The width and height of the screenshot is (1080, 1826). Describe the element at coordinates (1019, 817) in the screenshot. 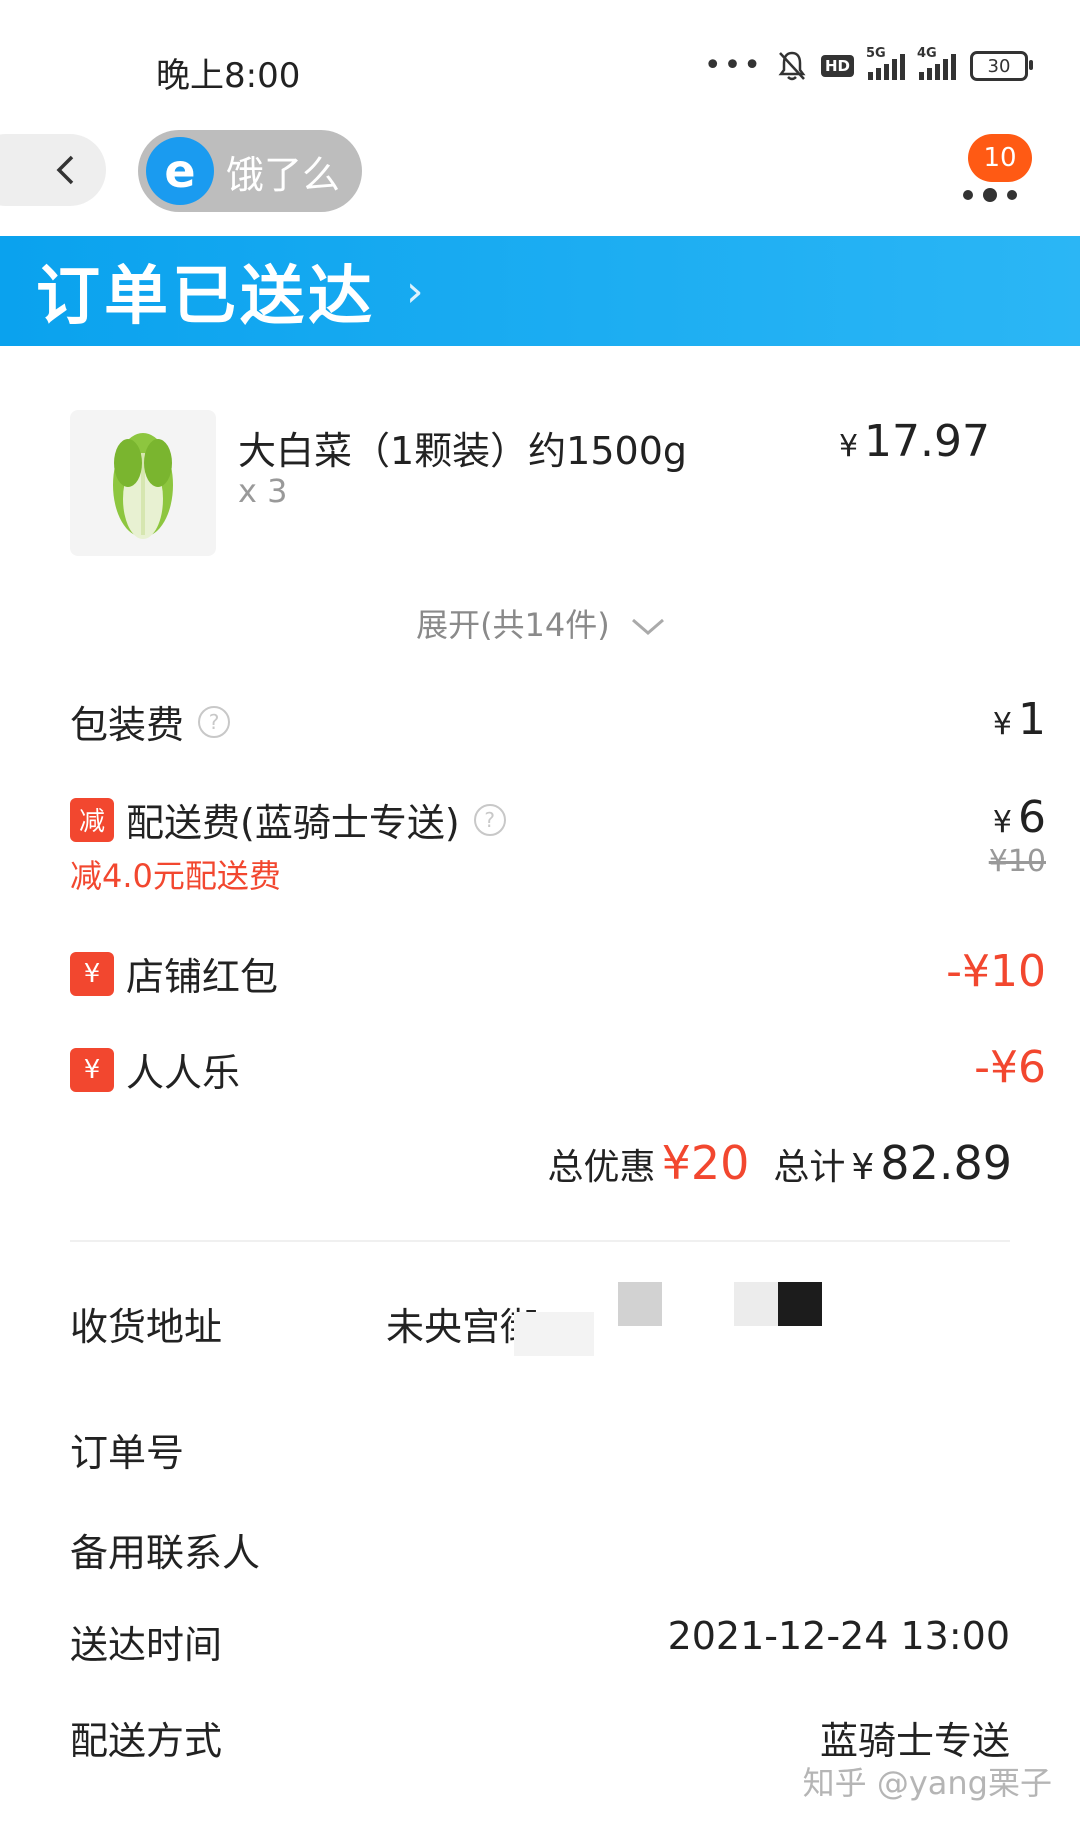

I see `delivery-fee-value: ¥6` at that location.